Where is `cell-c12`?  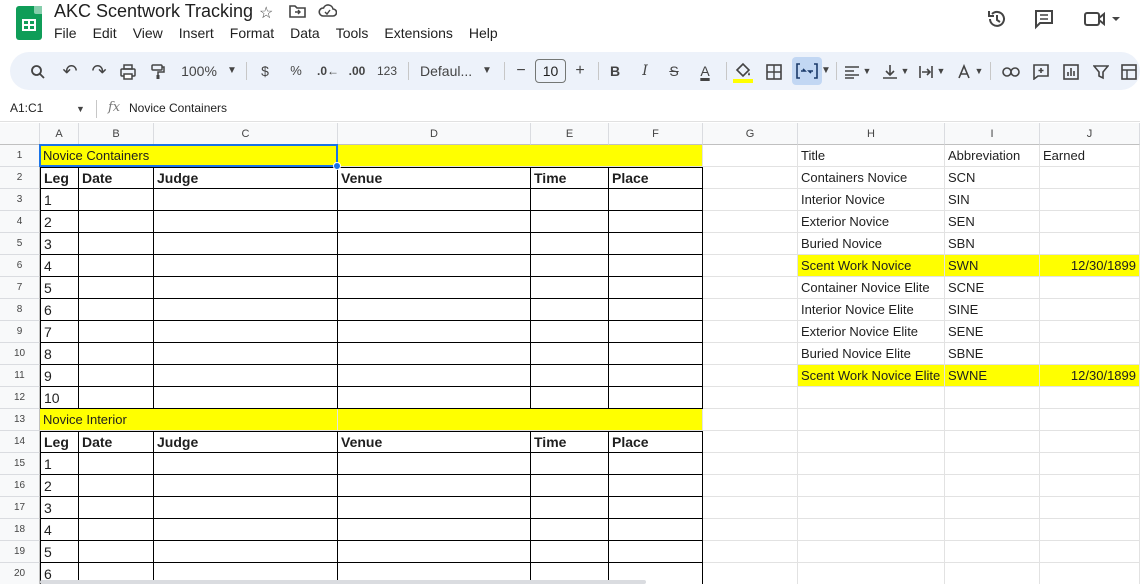
cell-c12 is located at coordinates (246, 398).